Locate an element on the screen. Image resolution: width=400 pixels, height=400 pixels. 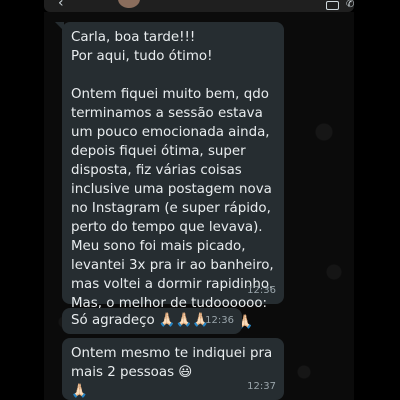
chat-header: ‹ ✆ is located at coordinates (199, 6).